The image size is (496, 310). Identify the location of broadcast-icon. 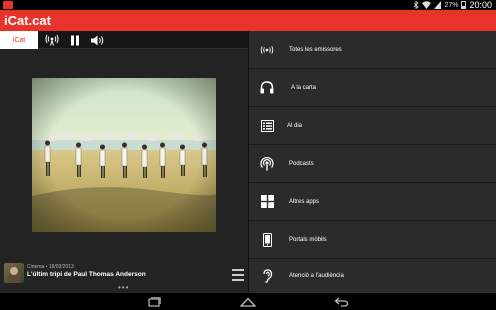
(267, 50).